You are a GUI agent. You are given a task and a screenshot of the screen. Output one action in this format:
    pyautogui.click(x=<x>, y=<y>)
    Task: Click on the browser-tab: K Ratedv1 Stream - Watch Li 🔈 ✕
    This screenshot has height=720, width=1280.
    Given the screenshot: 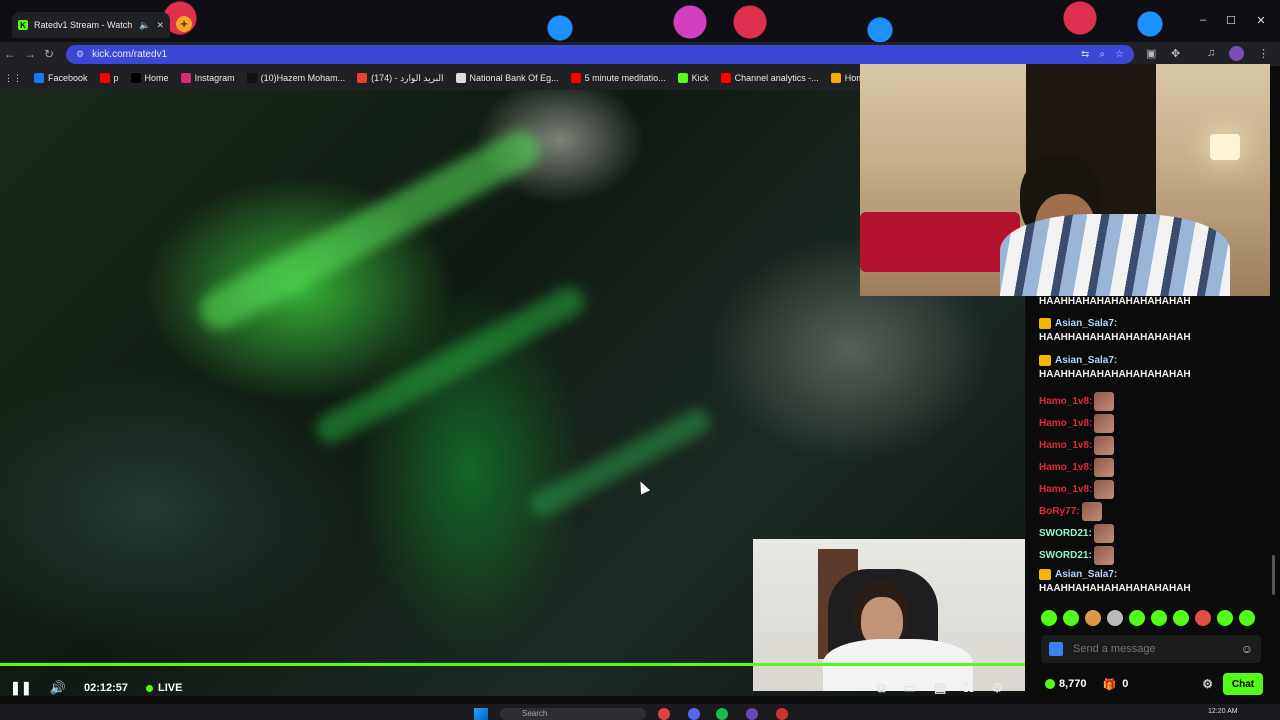 What is the action you would take?
    pyautogui.click(x=91, y=25)
    